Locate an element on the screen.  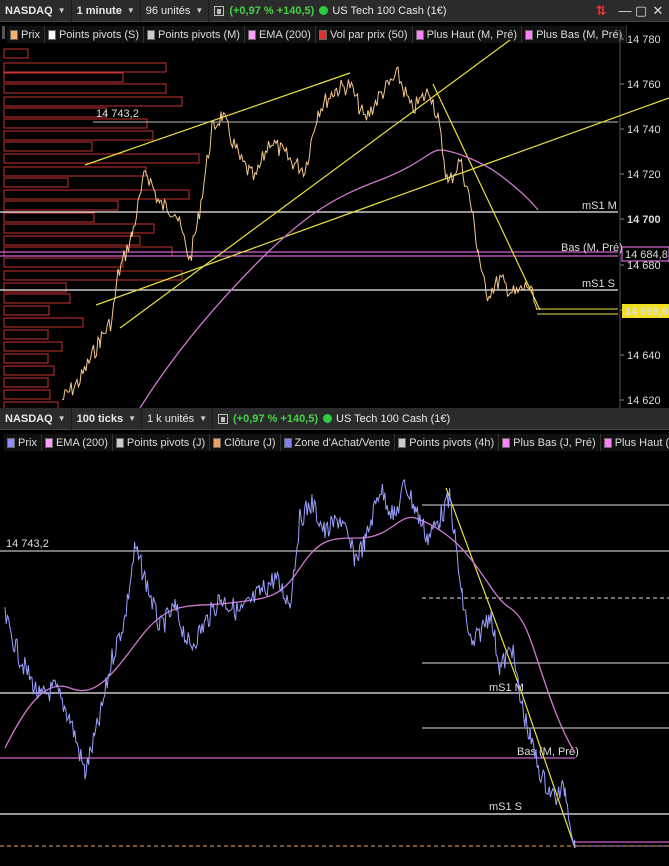
ms1-m-label: mS1 M is located at coordinates (599, 206).